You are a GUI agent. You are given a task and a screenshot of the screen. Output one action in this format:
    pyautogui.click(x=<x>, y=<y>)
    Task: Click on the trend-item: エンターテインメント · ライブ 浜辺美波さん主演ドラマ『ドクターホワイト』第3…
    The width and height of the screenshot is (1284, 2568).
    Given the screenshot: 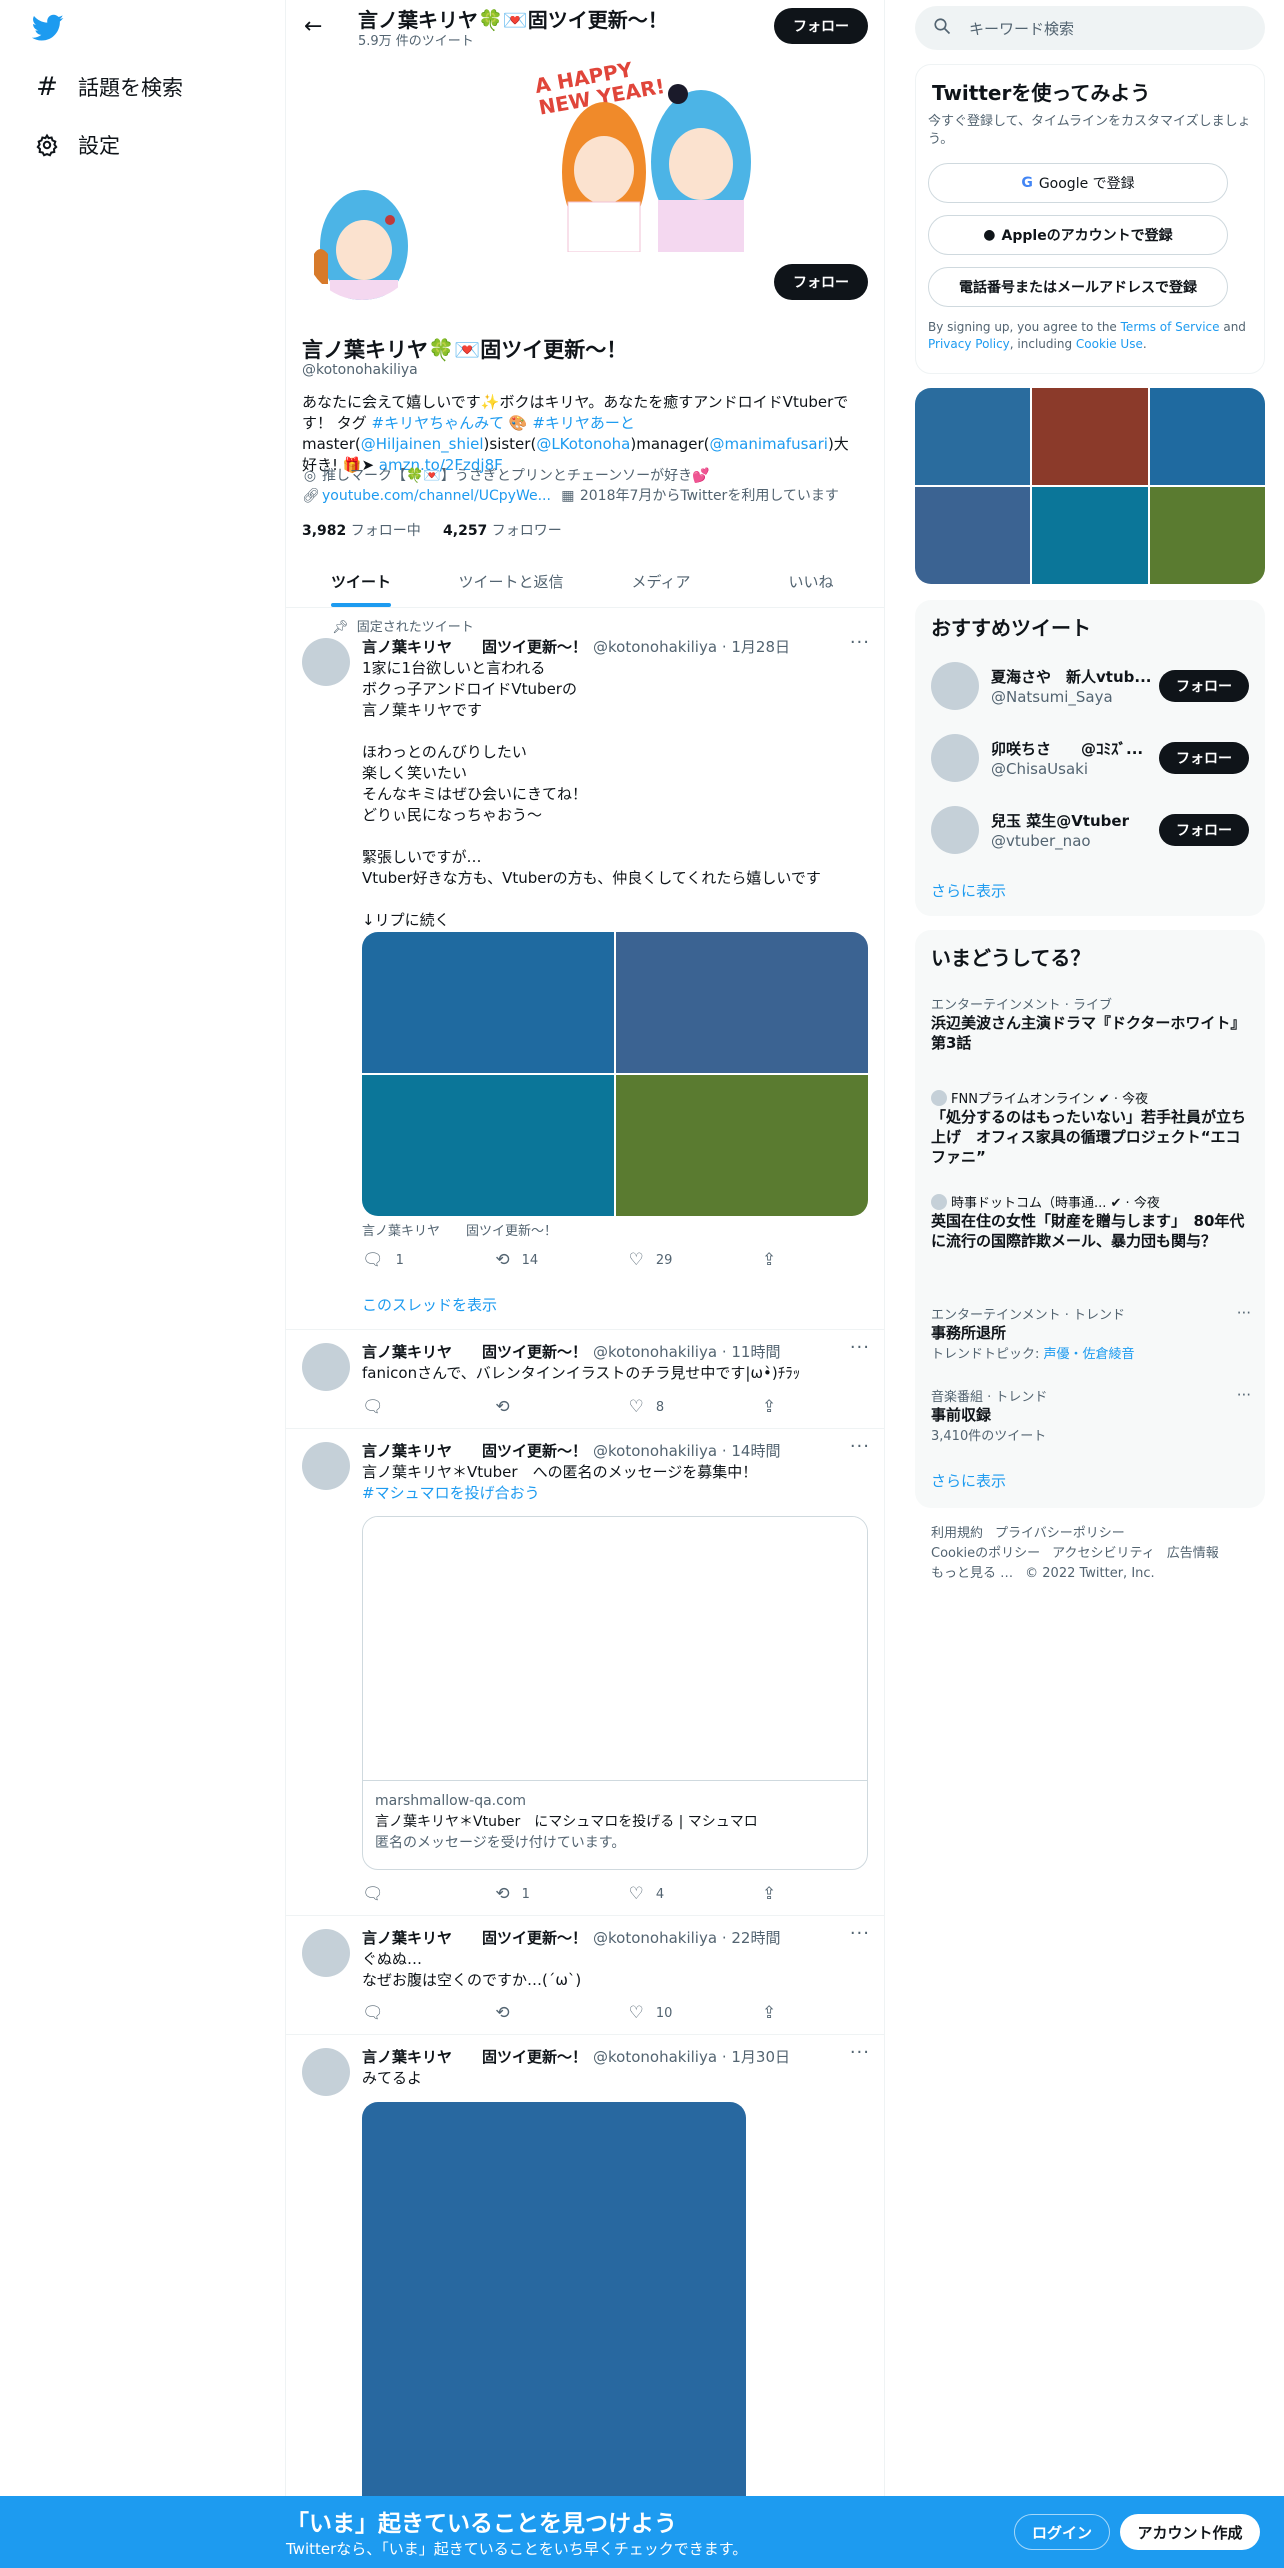 What is the action you would take?
    pyautogui.click(x=1091, y=1023)
    